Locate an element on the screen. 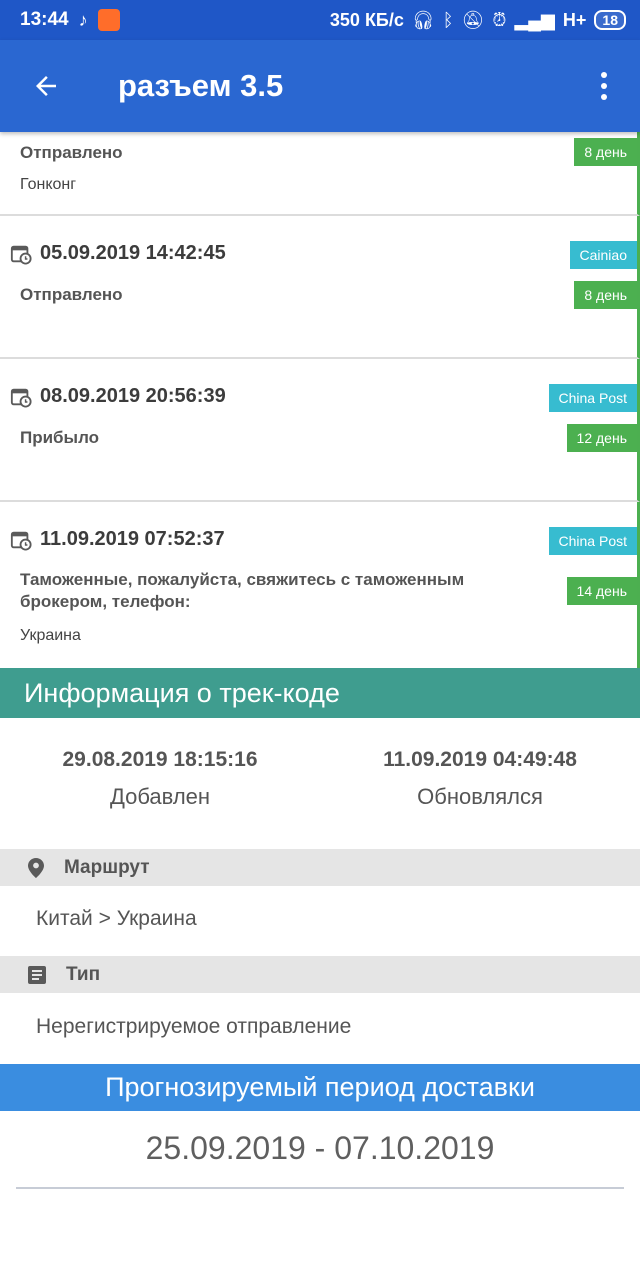 The height and width of the screenshot is (1280, 640). event-datetime: 05.09.2019 14:42:45 is located at coordinates (133, 253).